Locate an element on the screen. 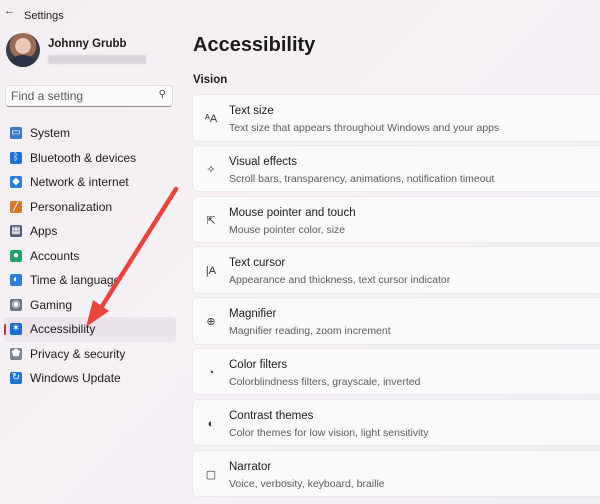 The width and height of the screenshot is (600, 504). sidebar-item-label: Privacy & security is located at coordinates (78, 353).